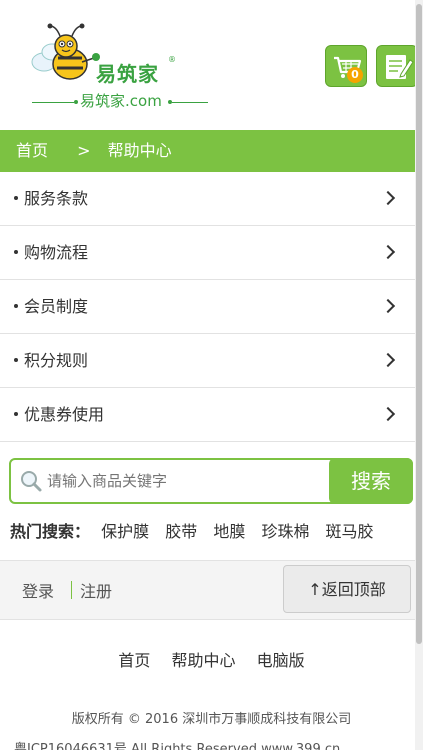 This screenshot has height=750, width=423. Describe the element at coordinates (181, 531) in the screenshot. I see `hot-keyword-link: 胶带` at that location.